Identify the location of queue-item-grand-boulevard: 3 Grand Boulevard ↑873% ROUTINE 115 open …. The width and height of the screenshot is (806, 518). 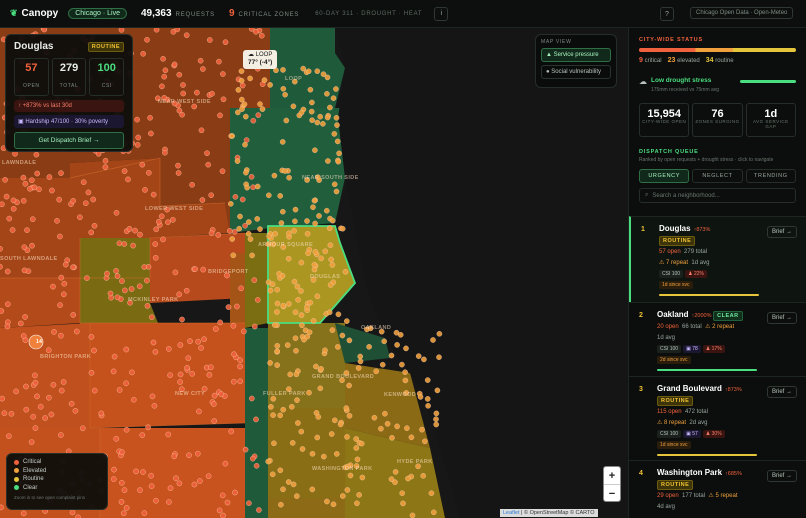
(717, 418).